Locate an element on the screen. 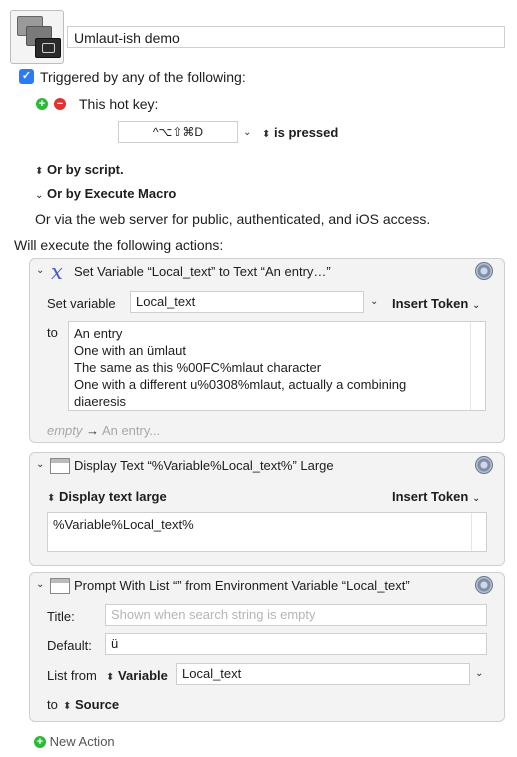  list-source-type-label: Variable is located at coordinates (143, 675).